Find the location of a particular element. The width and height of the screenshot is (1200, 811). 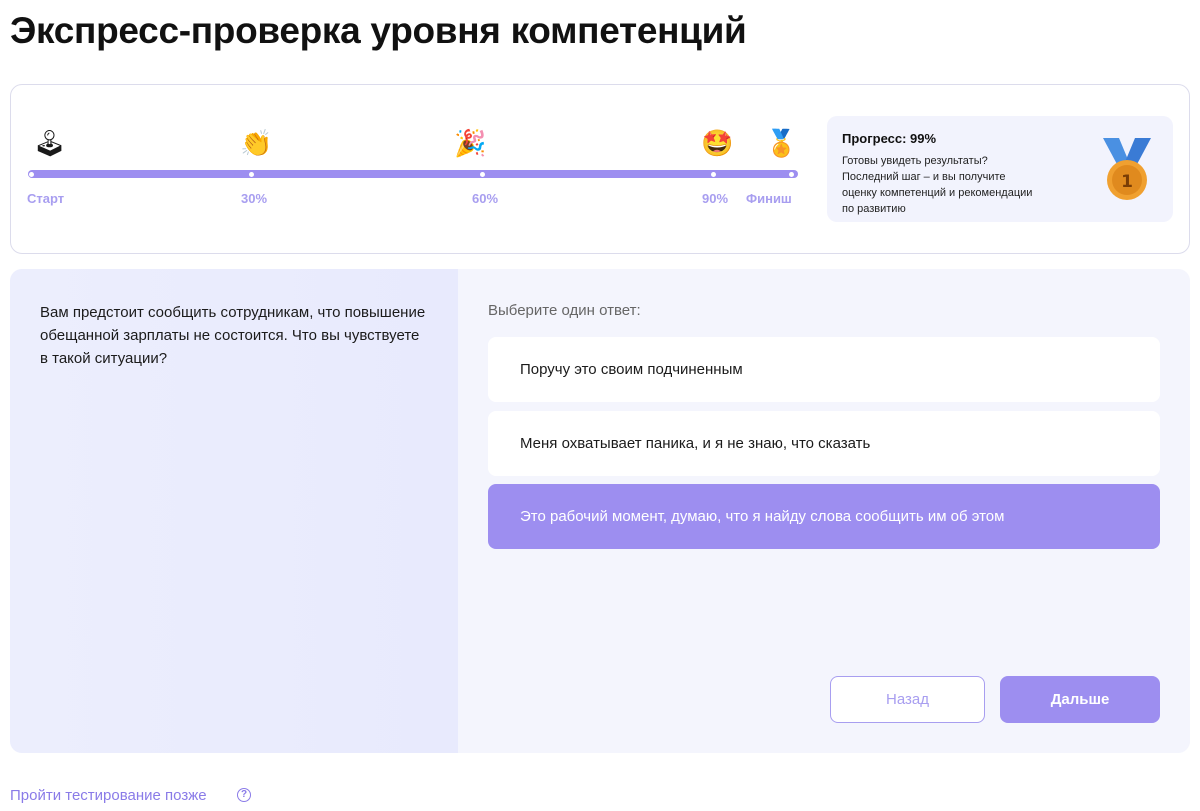

medal-icon: 🏅 is located at coordinates (781, 144).